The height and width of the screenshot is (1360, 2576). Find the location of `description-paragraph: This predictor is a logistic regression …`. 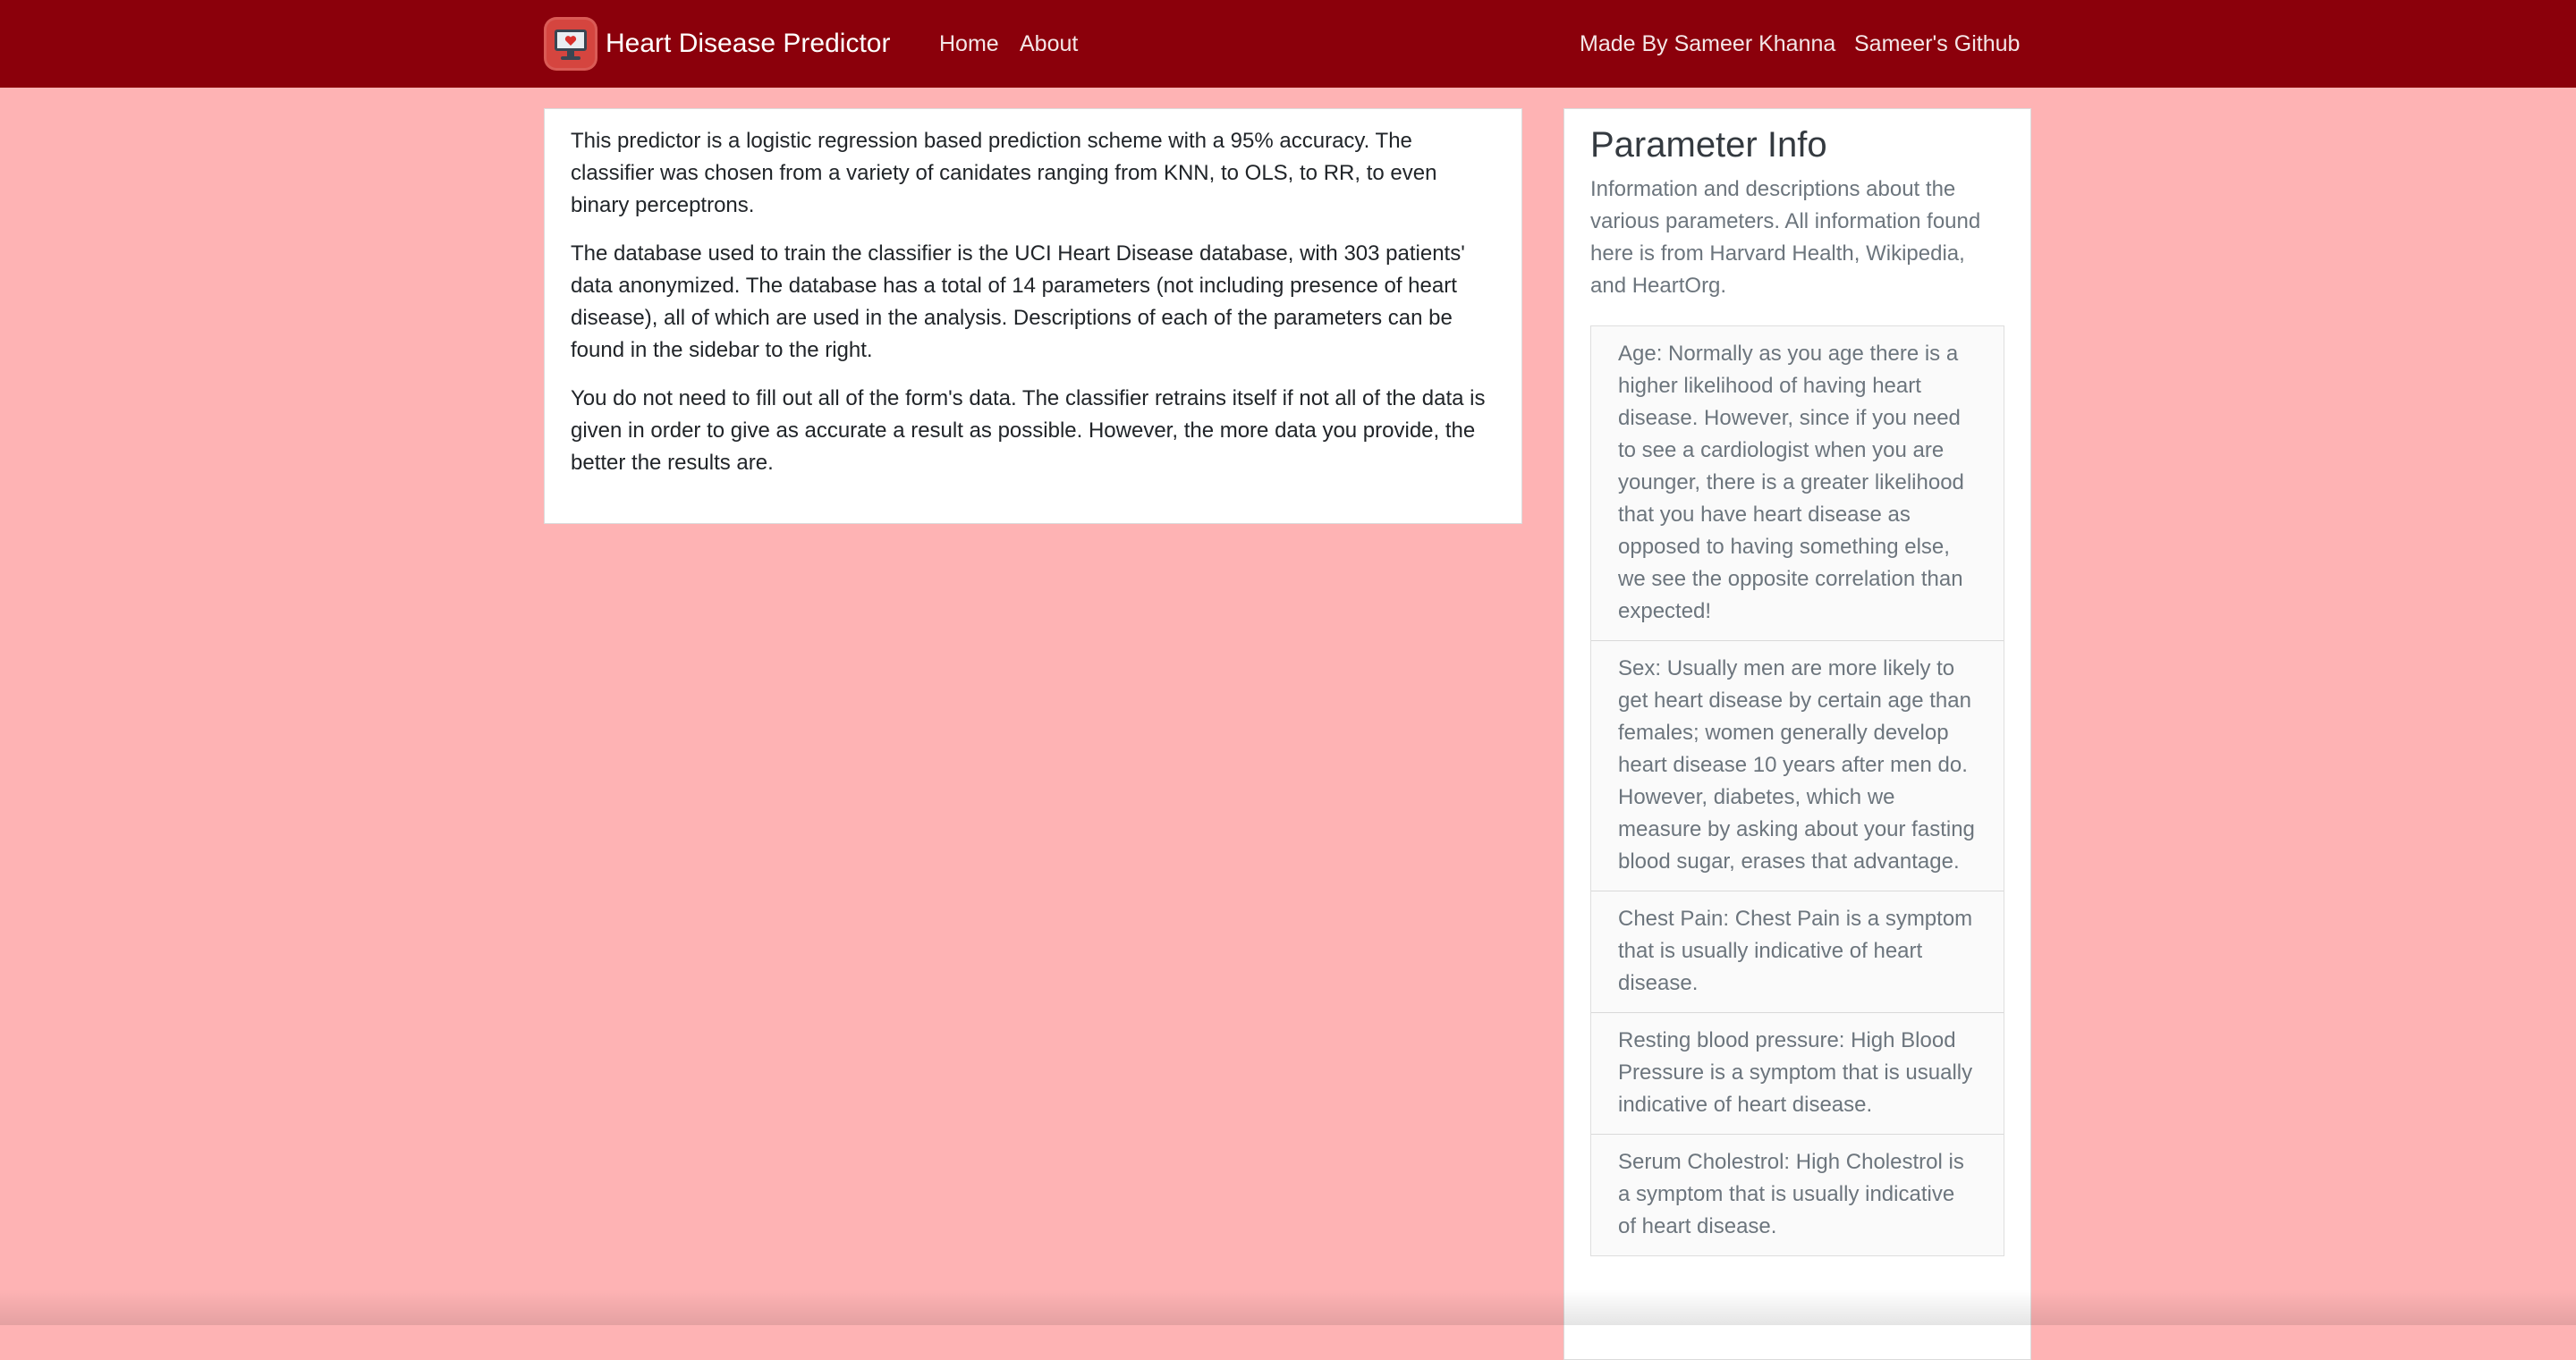

description-paragraph: This predictor is a logistic regression … is located at coordinates (1004, 173).